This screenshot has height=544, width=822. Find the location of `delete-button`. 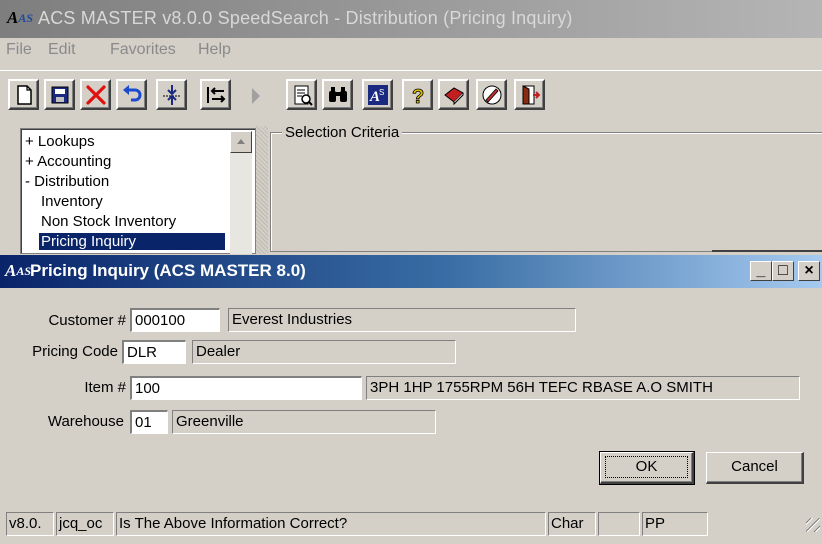

delete-button is located at coordinates (95, 94).